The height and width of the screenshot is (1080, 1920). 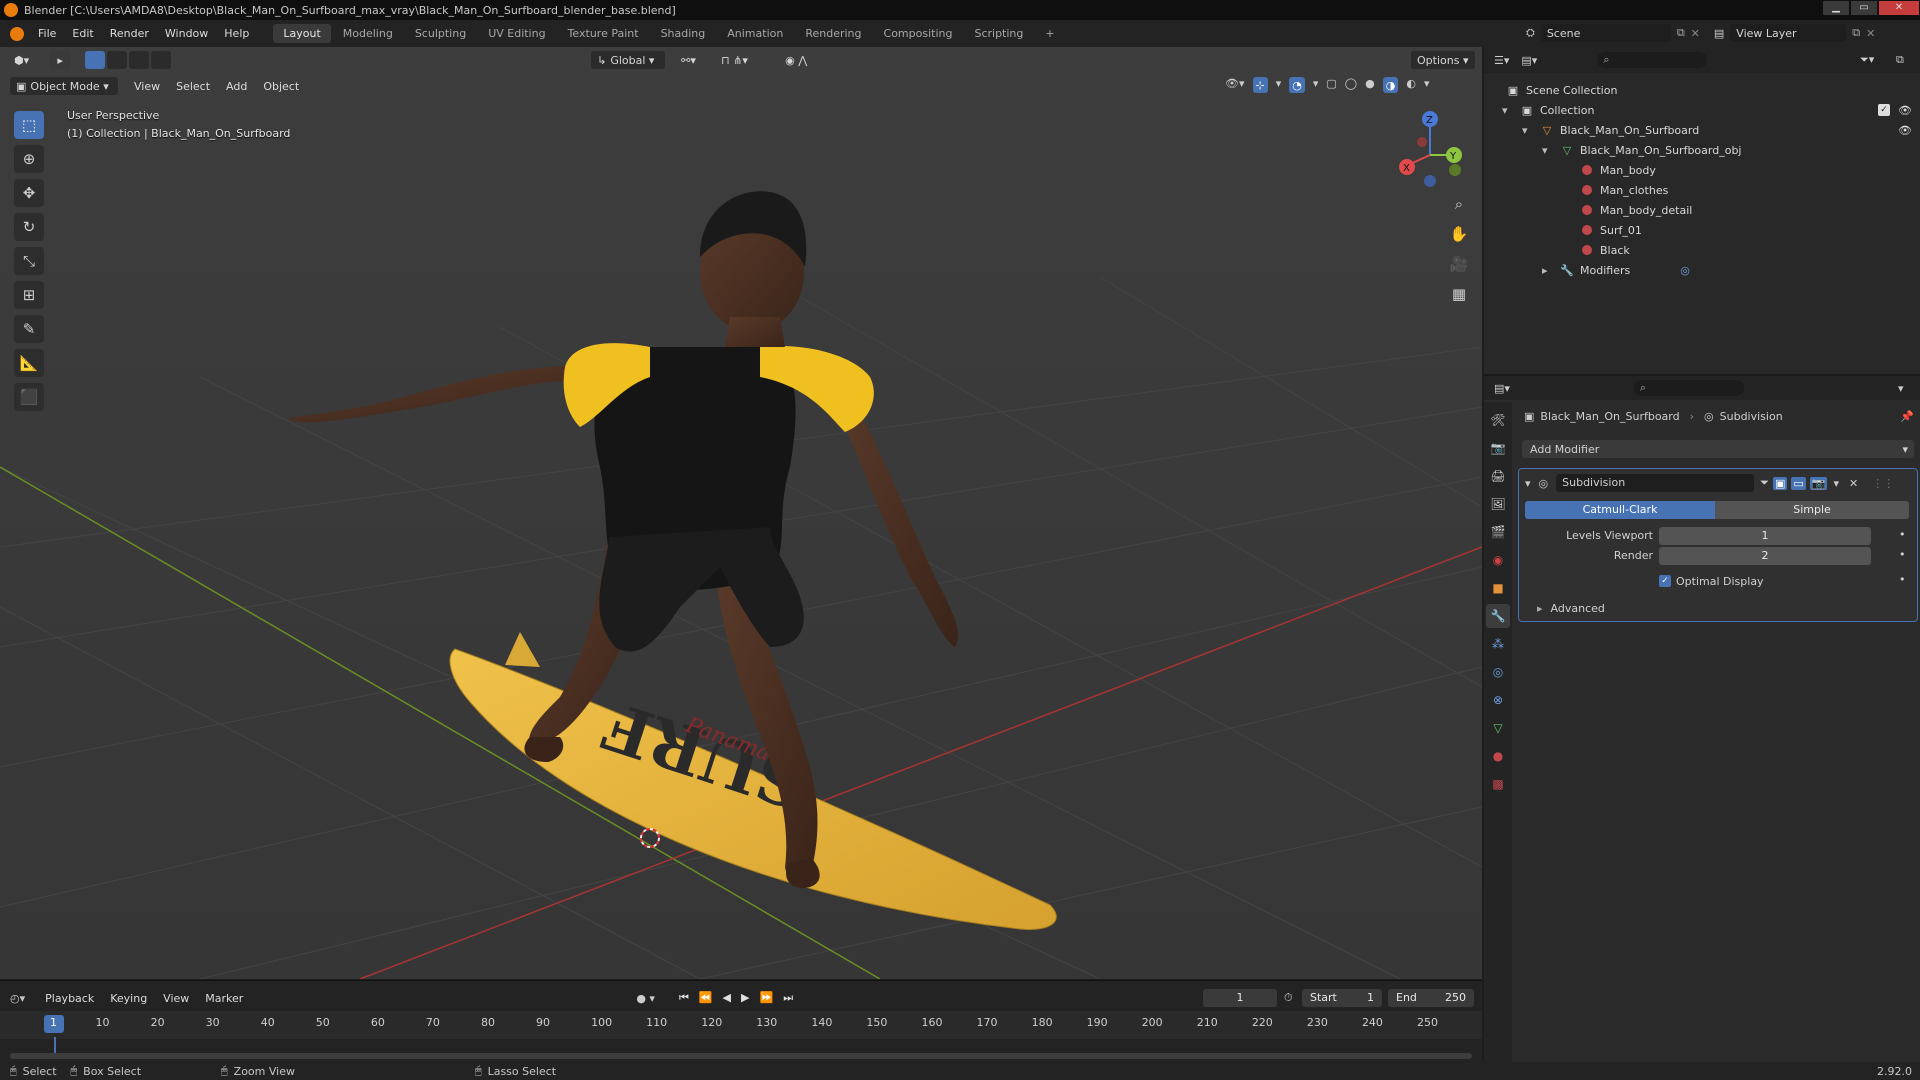 What do you see at coordinates (1571, 608) in the screenshot?
I see `advanced-subpanel-header: ▸ Advanced` at bounding box center [1571, 608].